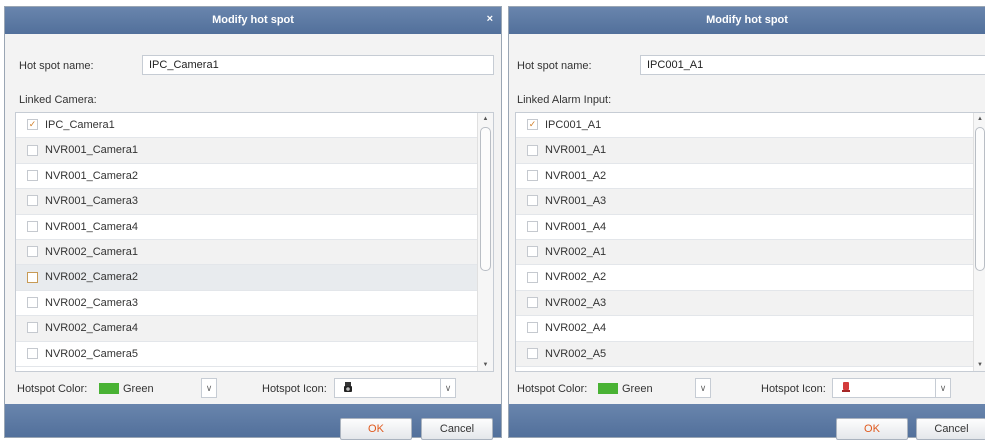 This screenshot has height=441, width=985. Describe the element at coordinates (576, 251) in the screenshot. I see `list-item-label: NVR002_A1` at that location.